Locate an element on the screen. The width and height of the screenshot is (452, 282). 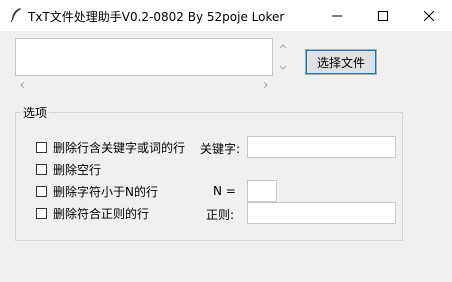
chevron-up-icon is located at coordinates (283, 46).